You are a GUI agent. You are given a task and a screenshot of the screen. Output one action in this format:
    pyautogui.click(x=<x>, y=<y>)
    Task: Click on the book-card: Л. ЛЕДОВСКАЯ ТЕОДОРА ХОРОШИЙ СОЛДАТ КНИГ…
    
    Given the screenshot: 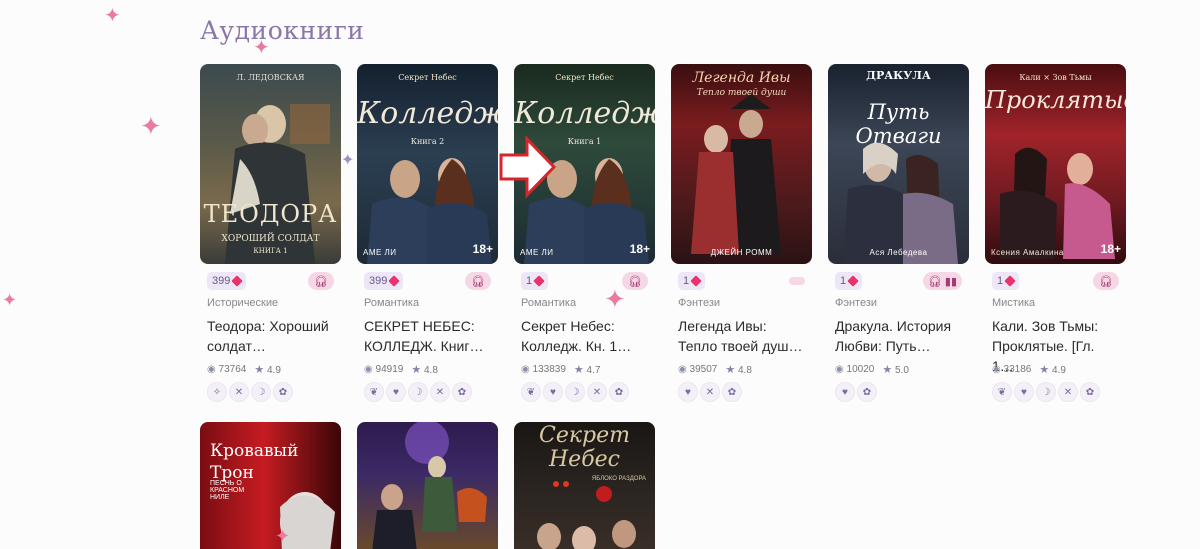 What is the action you would take?
    pyautogui.click(x=270, y=233)
    